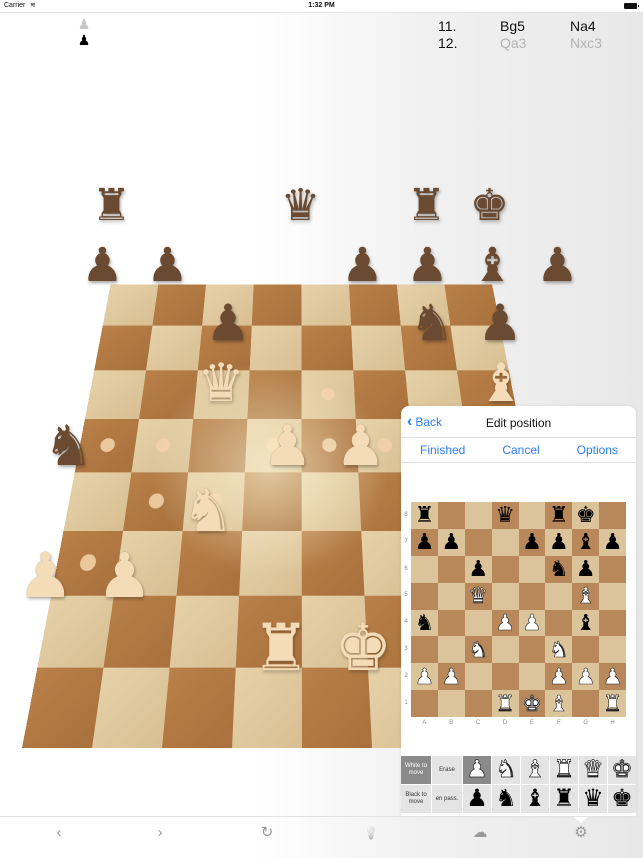 Image resolution: width=643 pixels, height=858 pixels. What do you see at coordinates (532, 703) in the screenshot?
I see `edit-square-e1: ♚` at bounding box center [532, 703].